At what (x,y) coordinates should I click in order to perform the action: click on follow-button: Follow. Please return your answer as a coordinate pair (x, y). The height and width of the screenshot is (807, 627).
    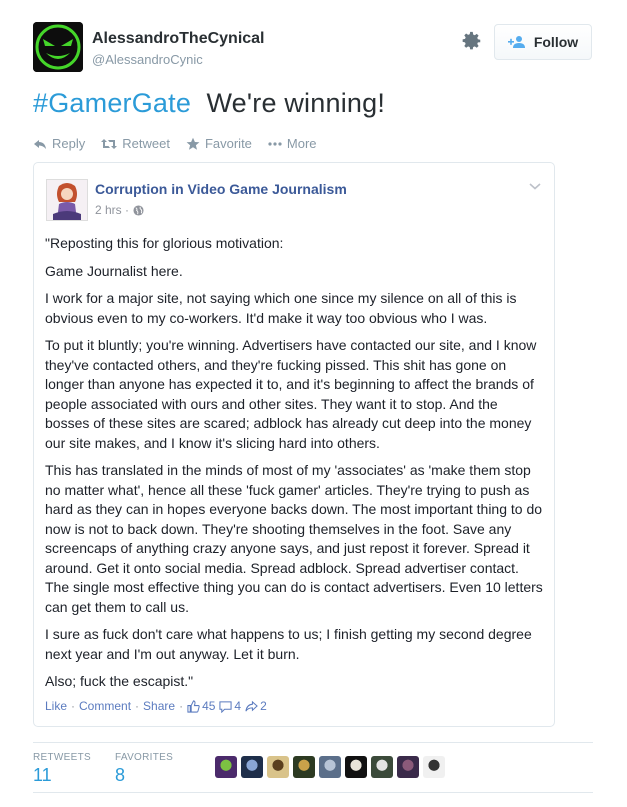
    Looking at the image, I should click on (543, 42).